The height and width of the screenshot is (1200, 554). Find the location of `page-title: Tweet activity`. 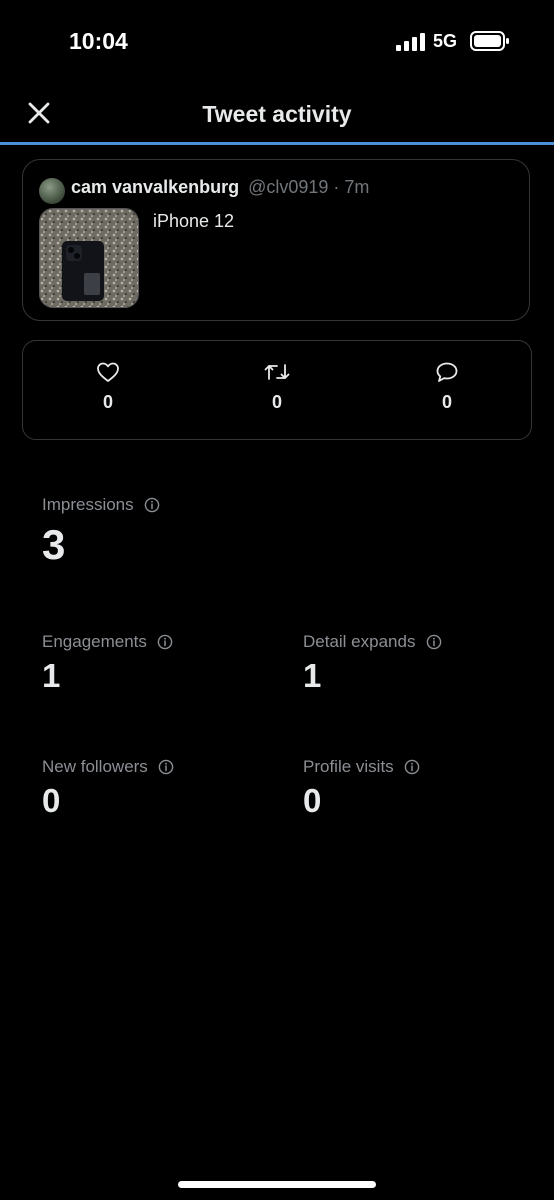

page-title: Tweet activity is located at coordinates (277, 114).